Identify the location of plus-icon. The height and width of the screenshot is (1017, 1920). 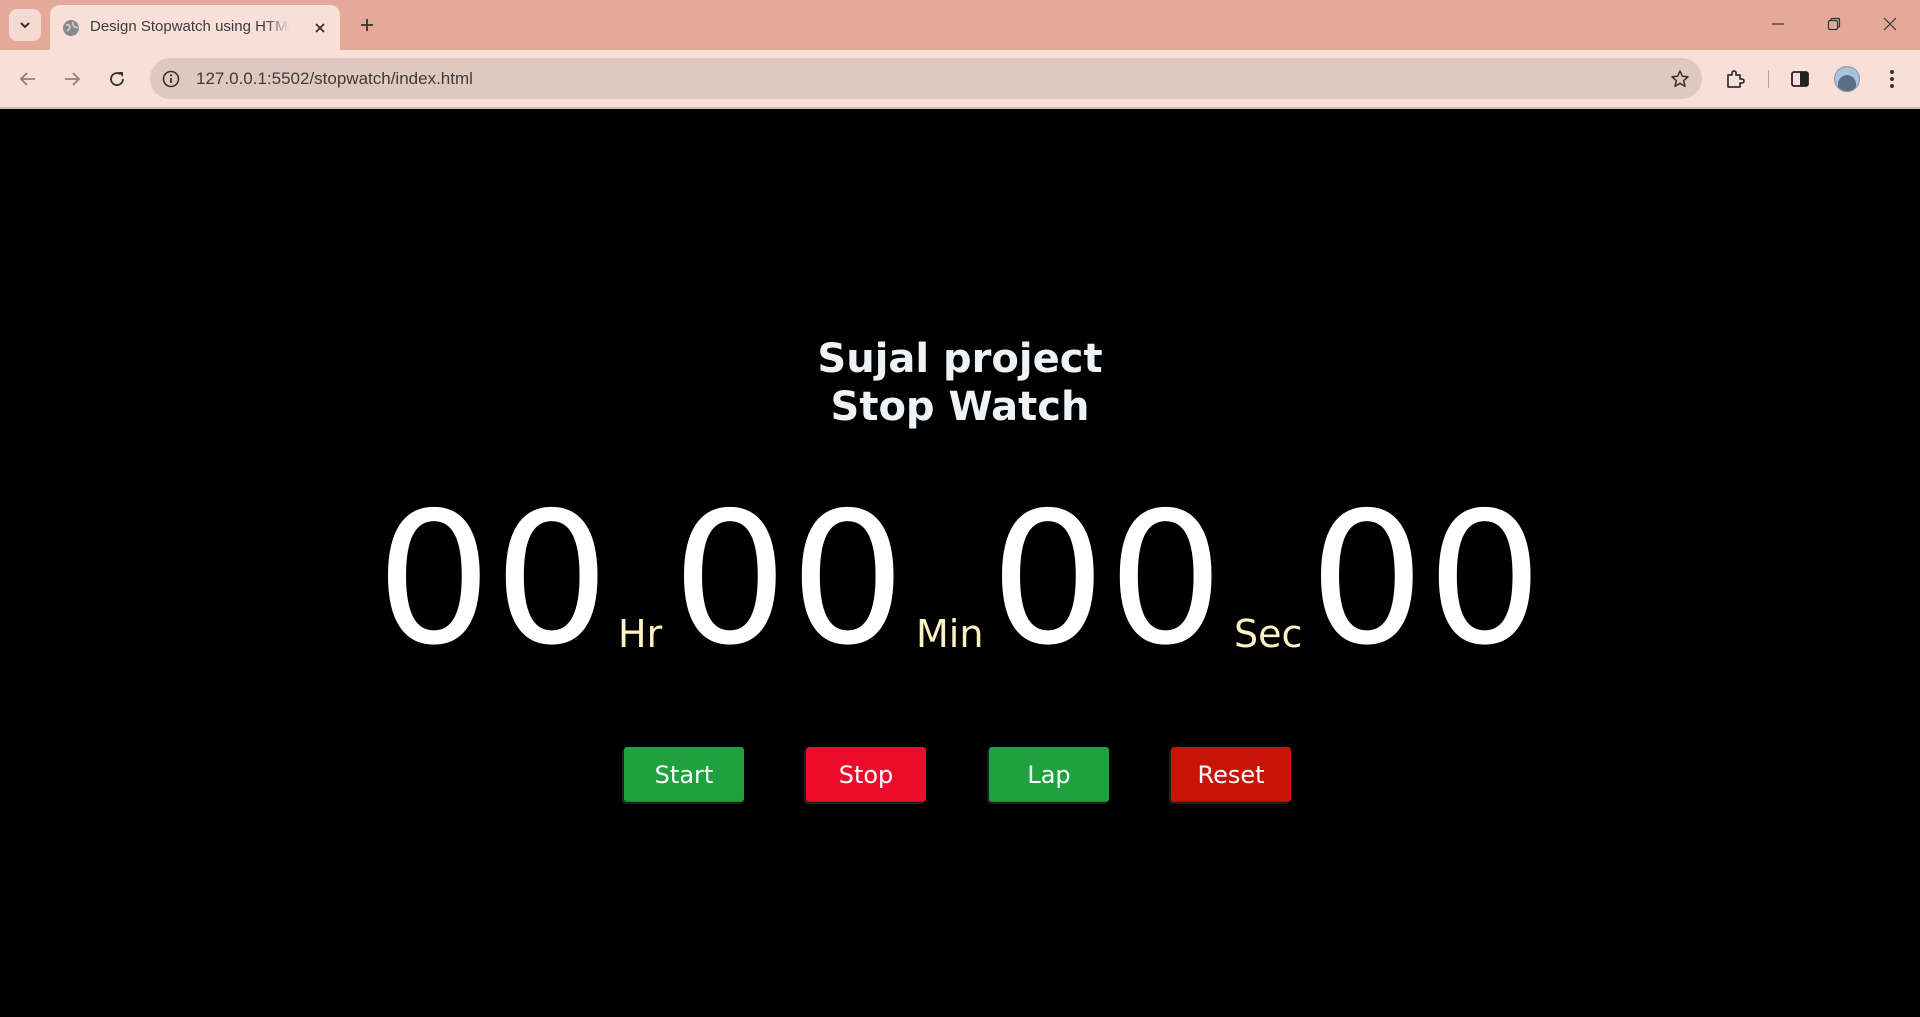
(367, 25).